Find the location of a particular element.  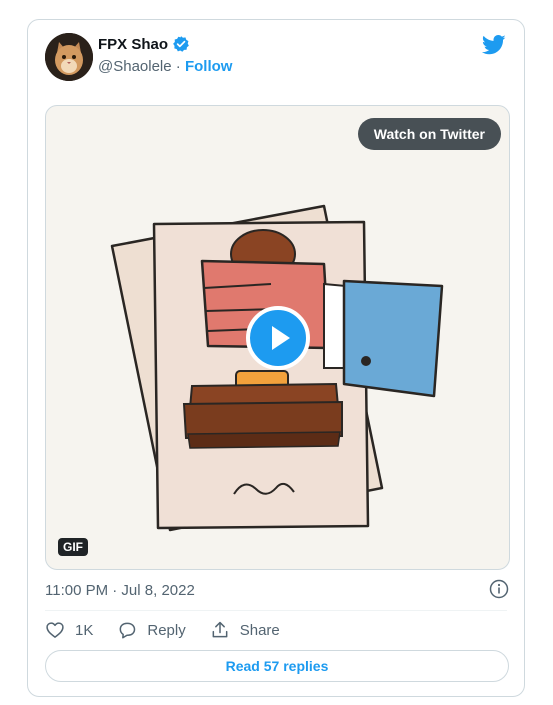

share-button: Share is located at coordinates (245, 630).